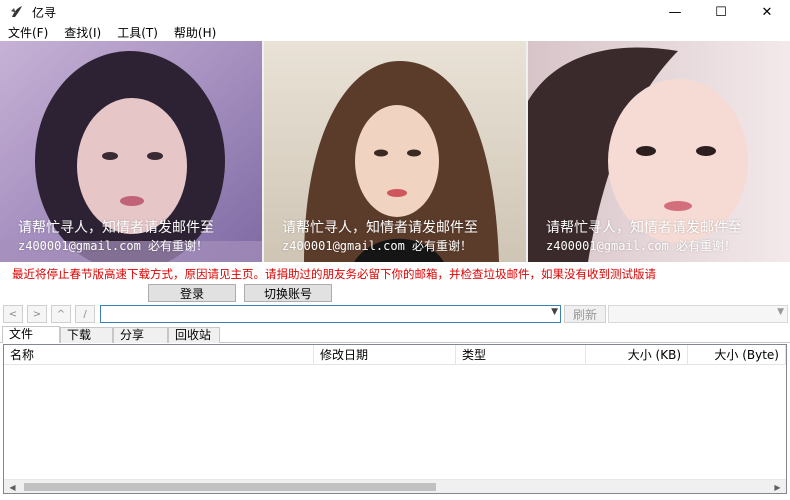  Describe the element at coordinates (31, 334) in the screenshot. I see `tab-files: 文件` at that location.